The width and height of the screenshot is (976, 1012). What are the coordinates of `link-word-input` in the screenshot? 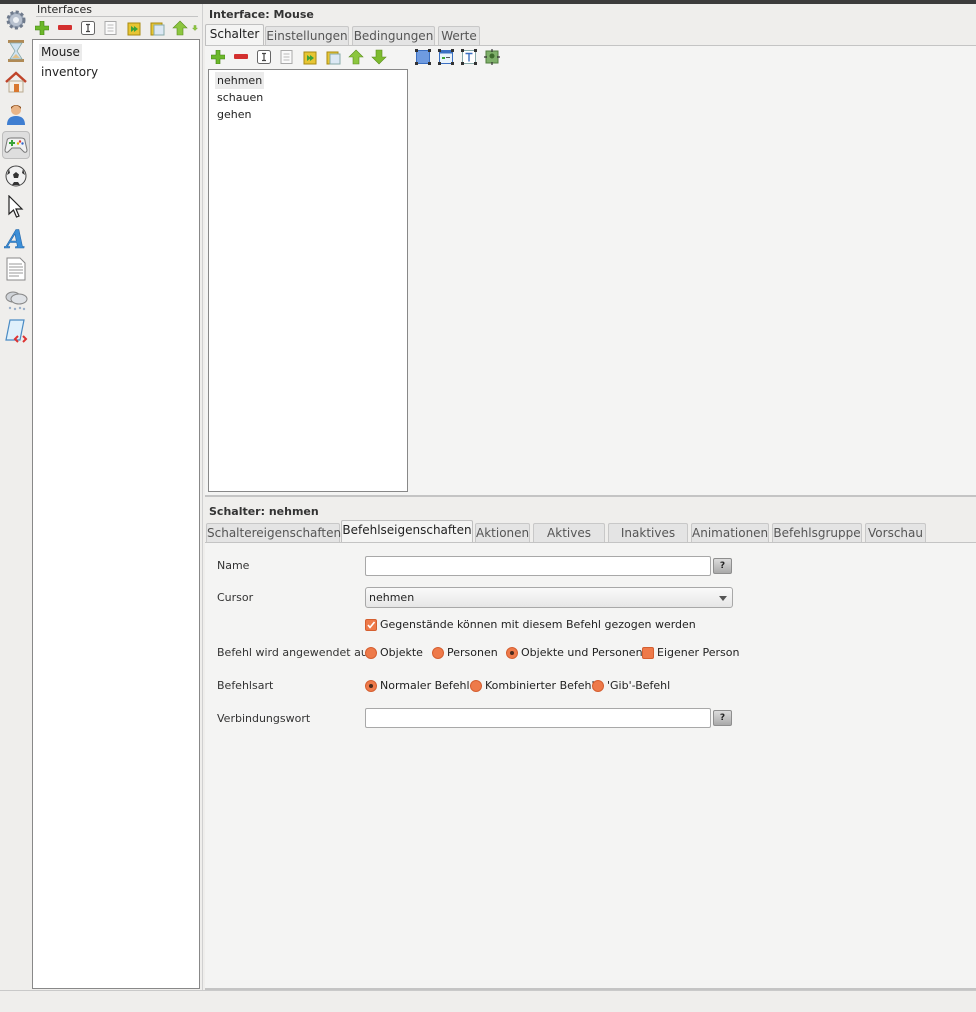 It's located at (538, 718).